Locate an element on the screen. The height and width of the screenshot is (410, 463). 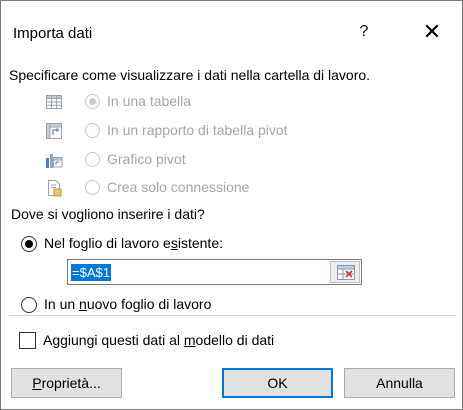
cancel-button: Annulla is located at coordinates (399, 383).